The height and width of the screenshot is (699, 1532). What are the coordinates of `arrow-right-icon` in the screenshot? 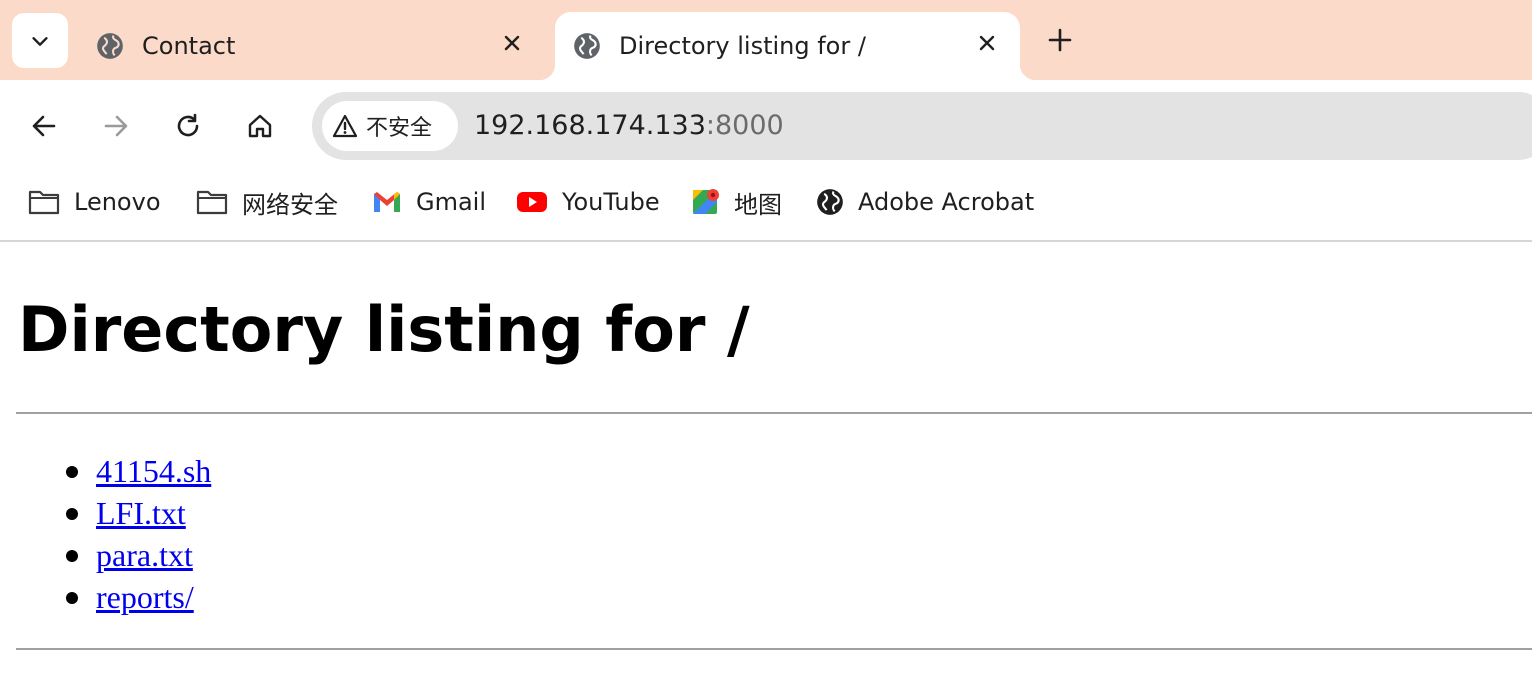 It's located at (116, 126).